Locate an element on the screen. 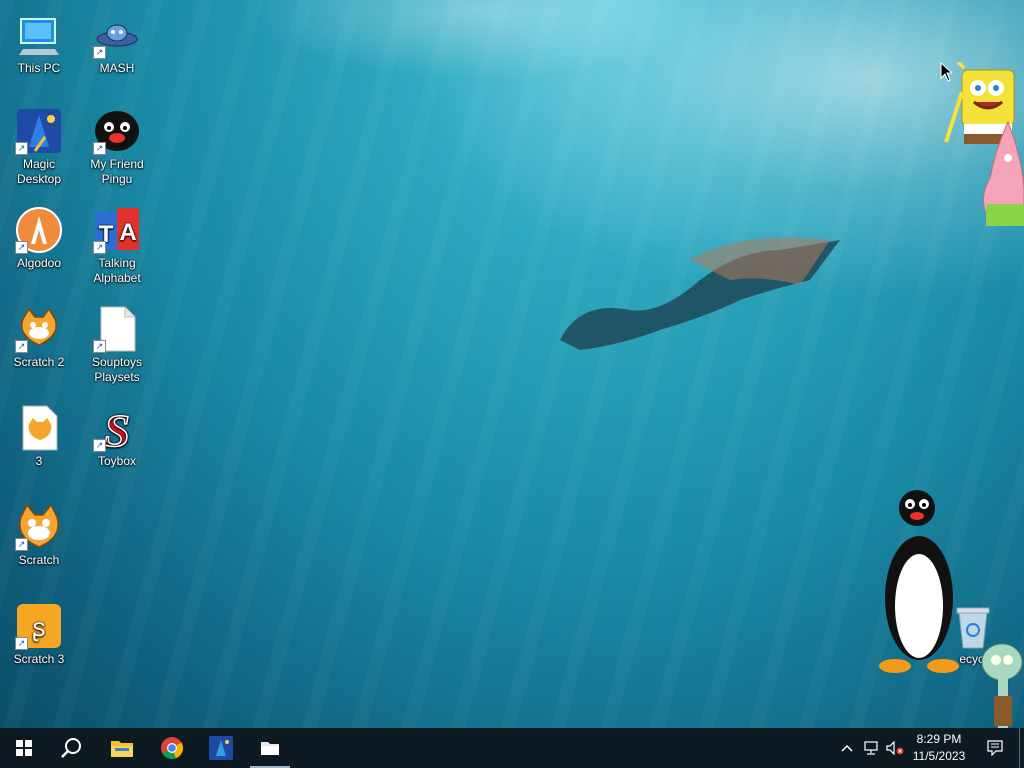 The height and width of the screenshot is (768, 1024). taskbar-chrome is located at coordinates (172, 748).